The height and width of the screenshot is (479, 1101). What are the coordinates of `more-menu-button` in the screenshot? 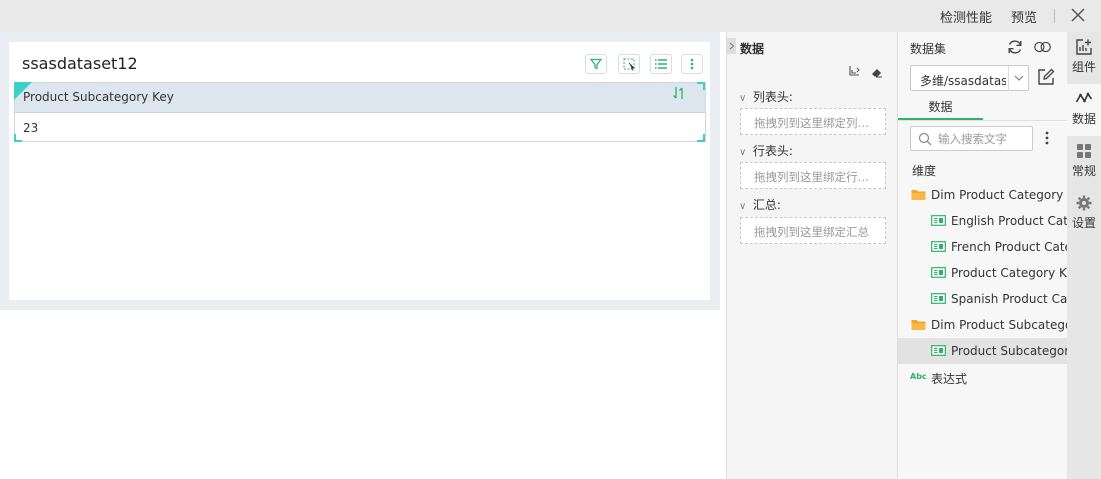 It's located at (692, 64).